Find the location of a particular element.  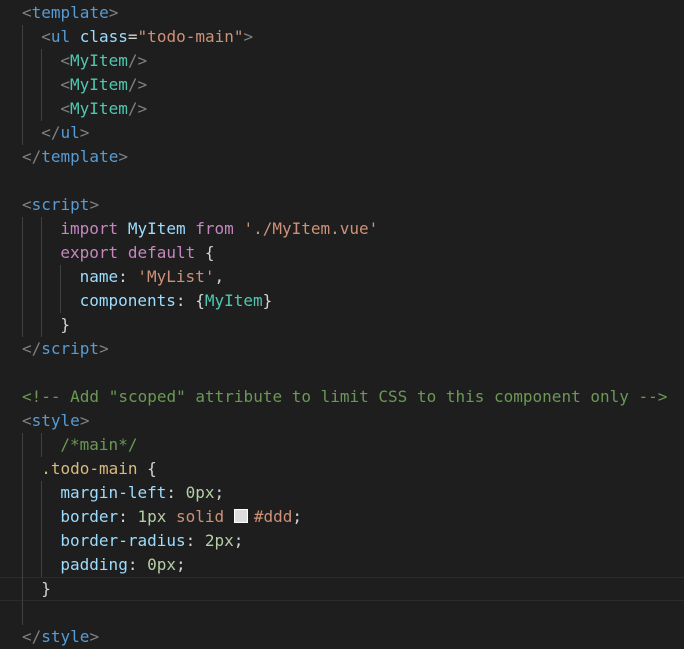

code-line-text: border-radius: 2px; is located at coordinates (151, 541).